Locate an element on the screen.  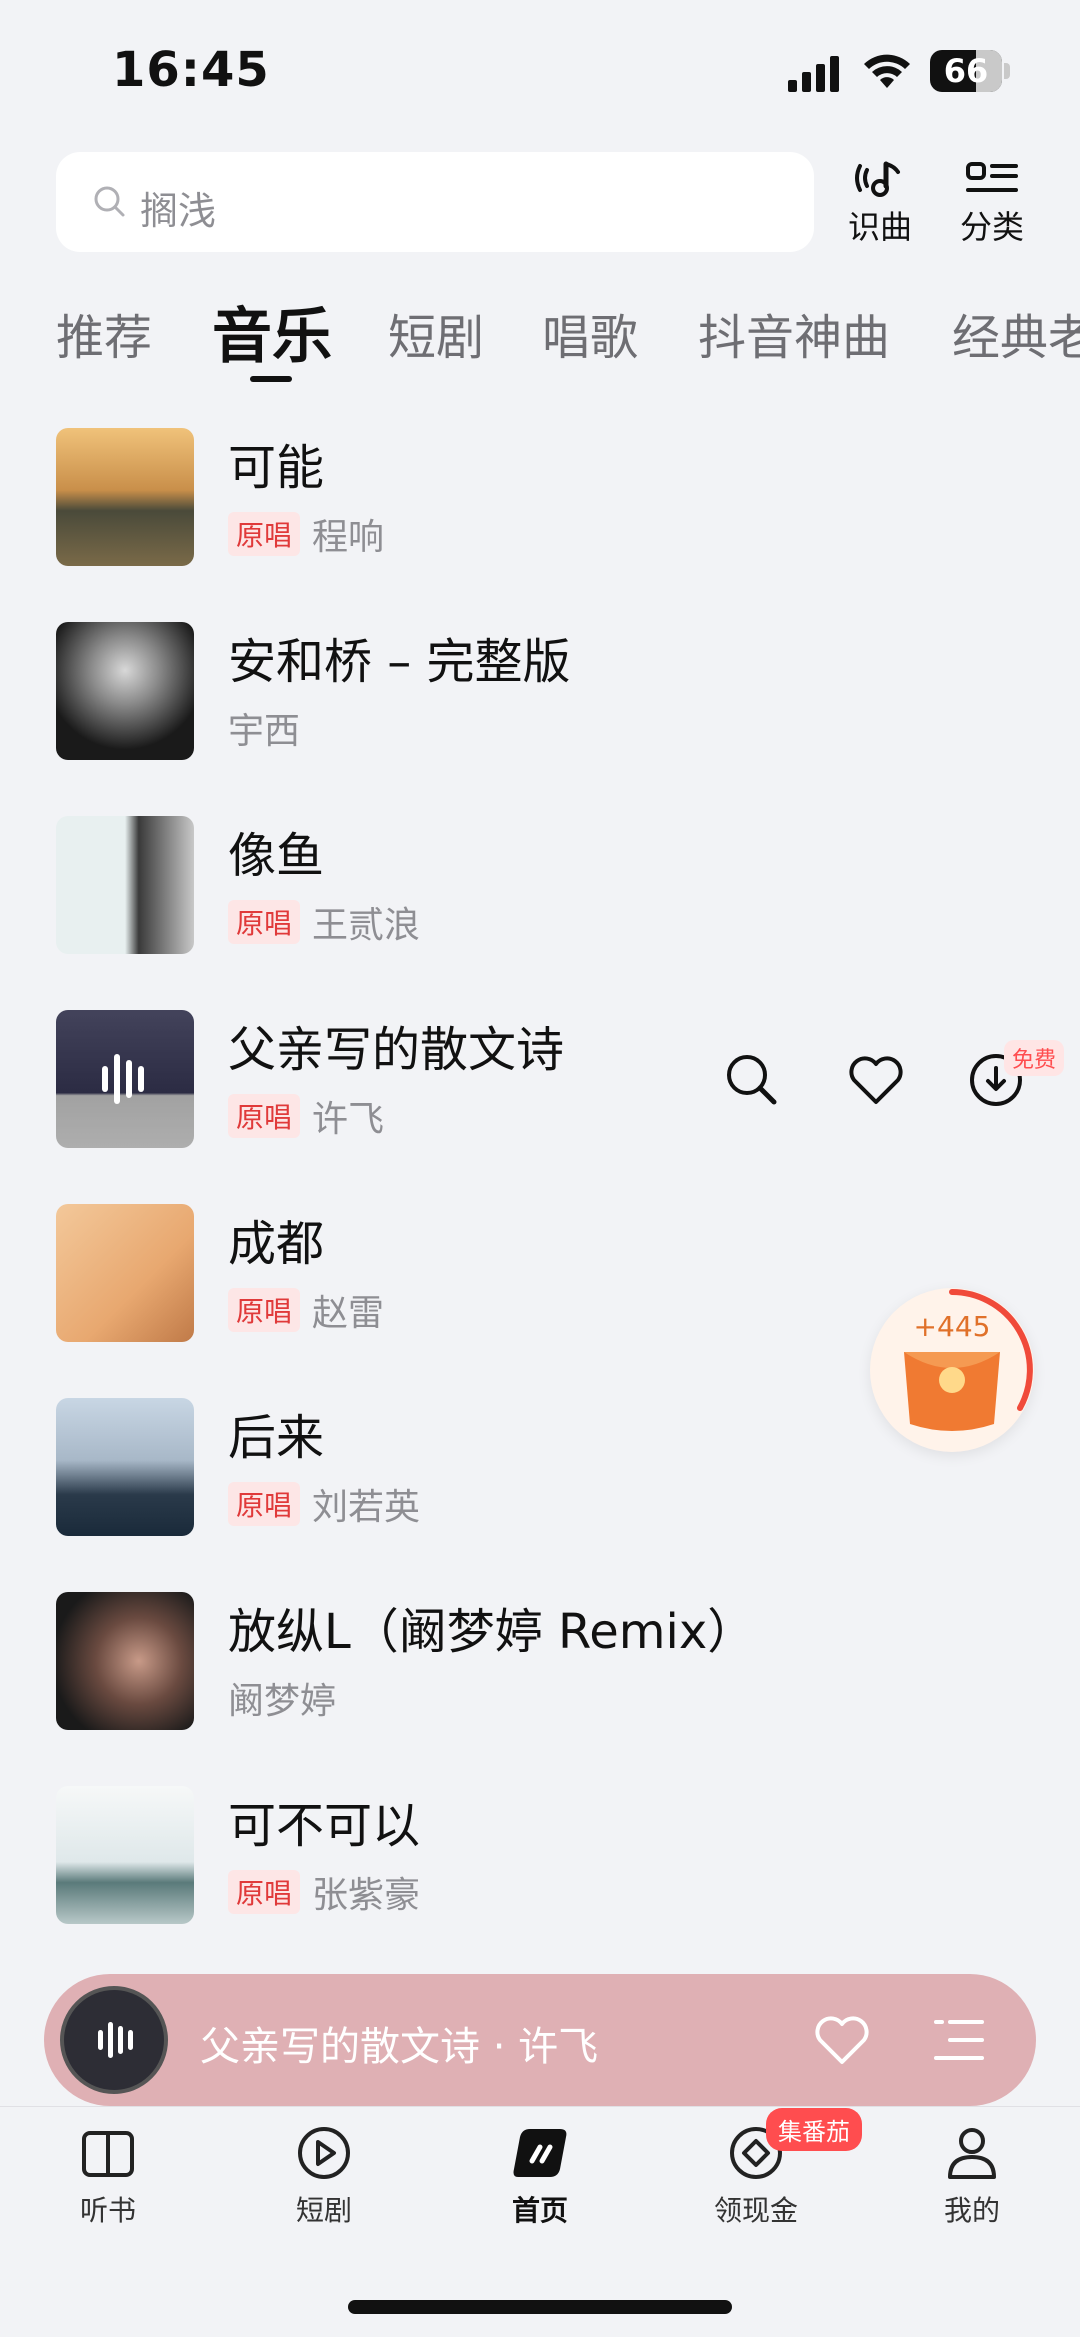
book-icon is located at coordinates (108, 2154).